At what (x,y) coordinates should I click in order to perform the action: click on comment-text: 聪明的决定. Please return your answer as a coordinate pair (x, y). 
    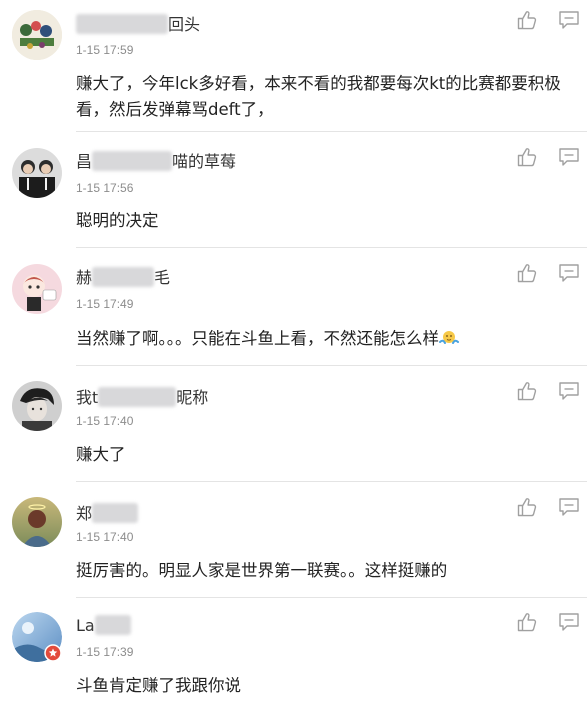
    Looking at the image, I should click on (117, 220).